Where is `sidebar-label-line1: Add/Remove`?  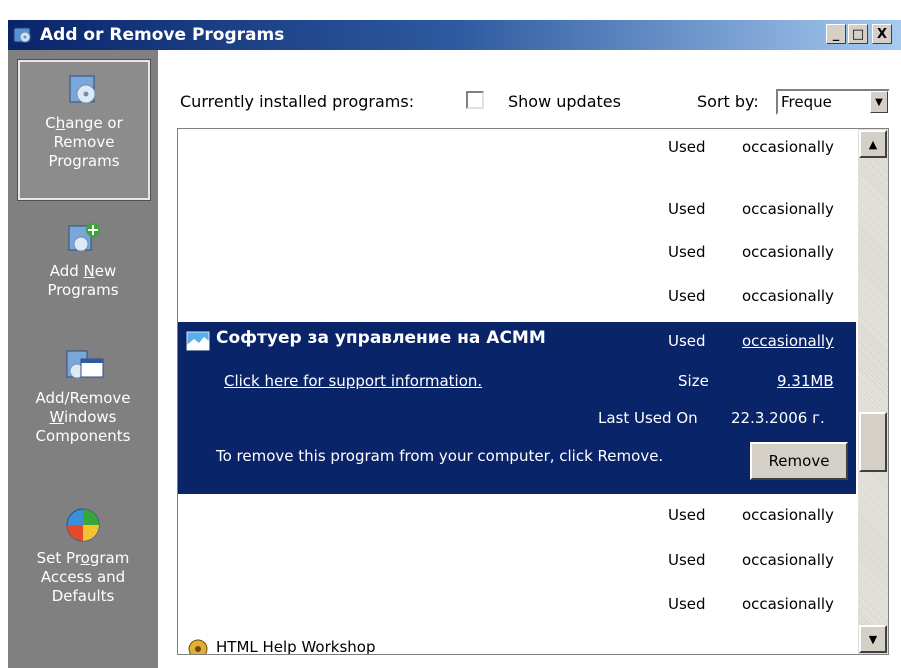 sidebar-label-line1: Add/Remove is located at coordinates (83, 398).